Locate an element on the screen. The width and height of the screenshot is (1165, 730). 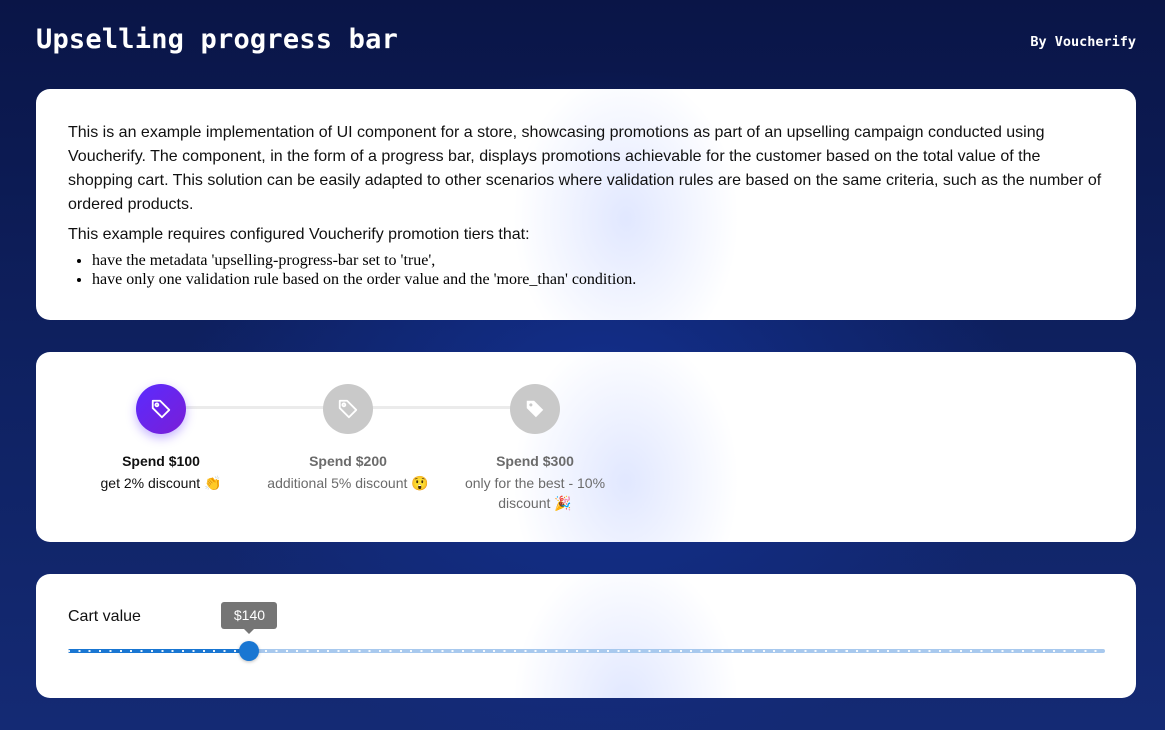
byline: By Voucherify is located at coordinates (1083, 42).